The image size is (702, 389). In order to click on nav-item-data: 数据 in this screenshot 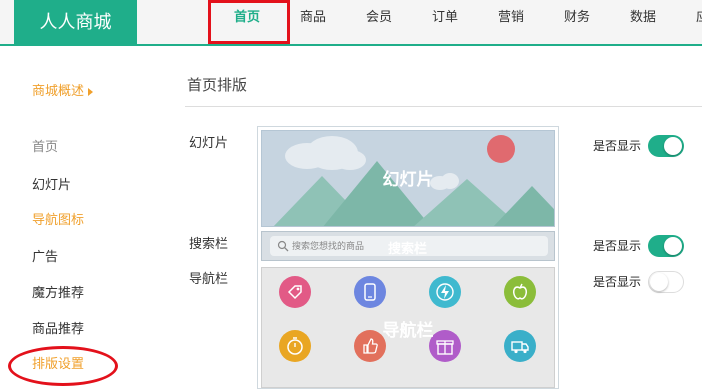, I will do `click(643, 23)`.